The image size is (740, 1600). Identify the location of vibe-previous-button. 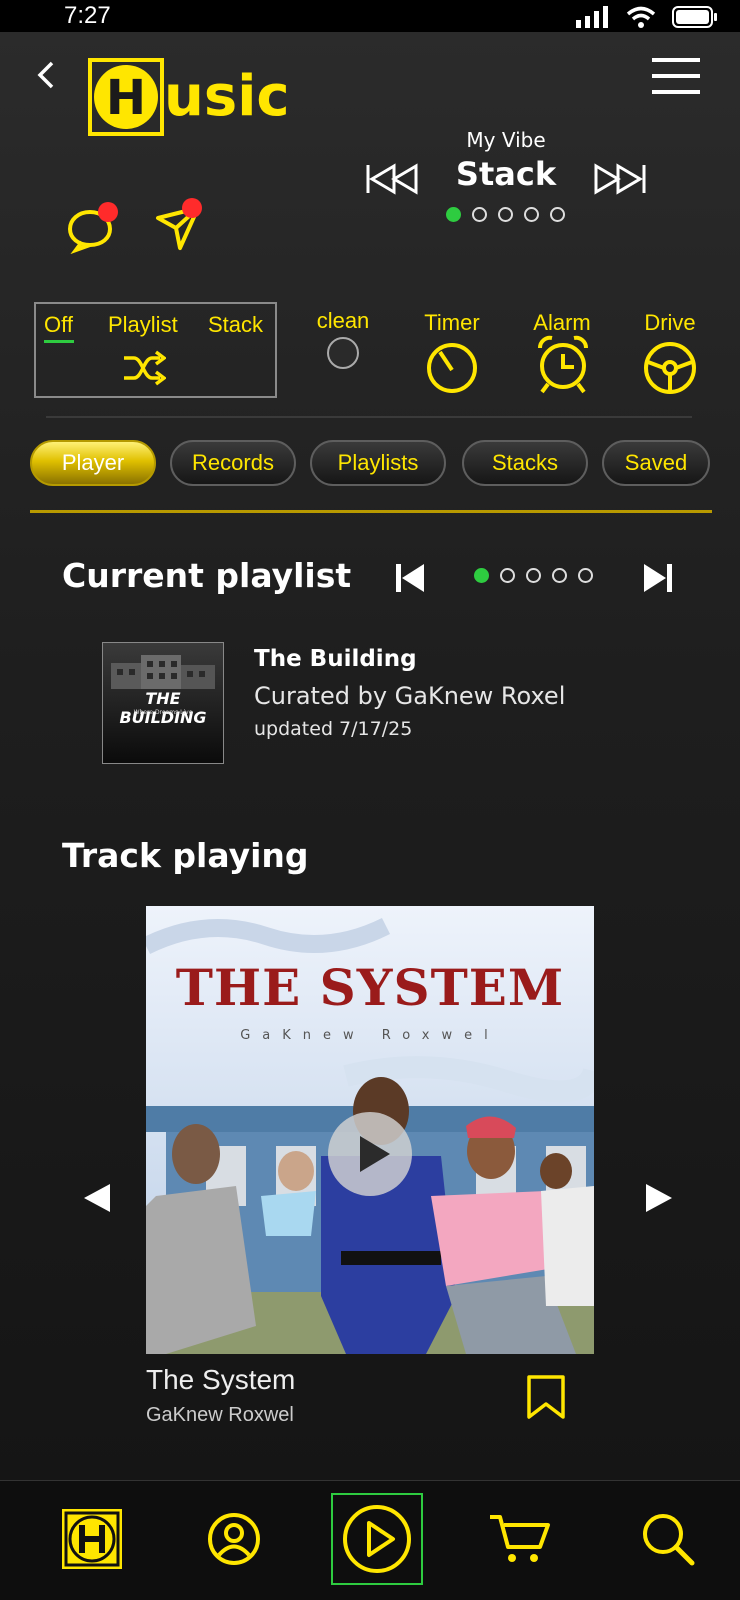
(393, 179).